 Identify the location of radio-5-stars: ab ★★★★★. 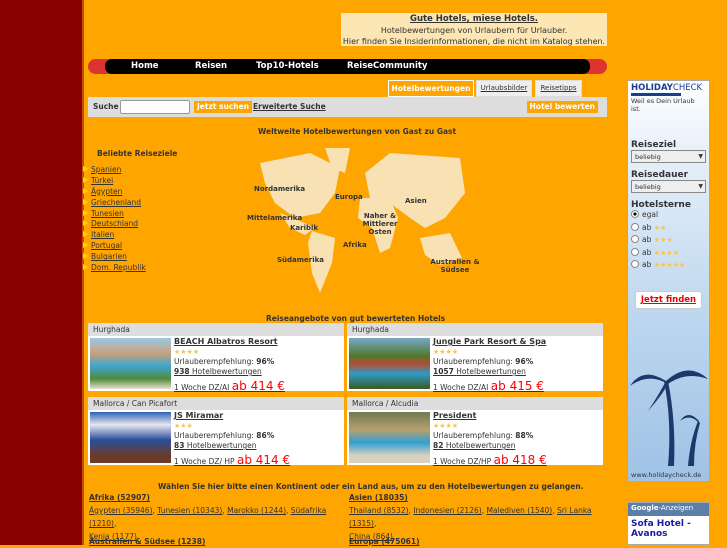
(668, 266).